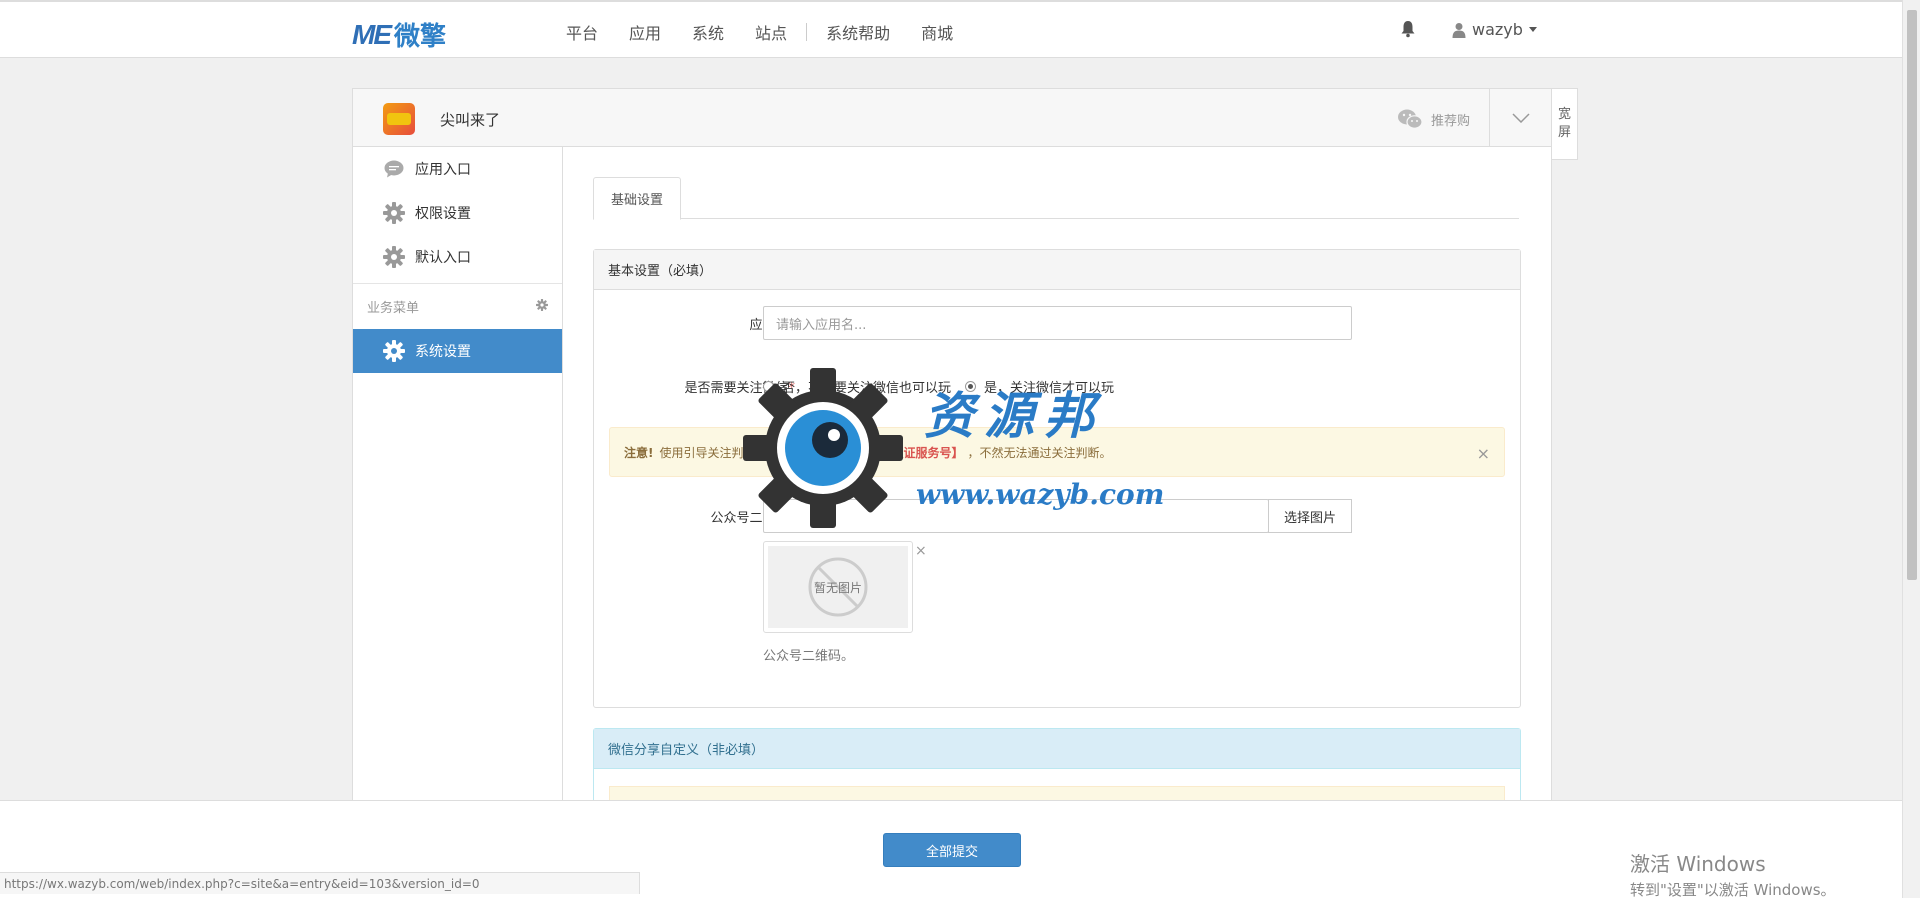 Image resolution: width=1920 pixels, height=898 pixels. What do you see at coordinates (1310, 516) in the screenshot?
I see `choose-image-button: 选择图片` at bounding box center [1310, 516].